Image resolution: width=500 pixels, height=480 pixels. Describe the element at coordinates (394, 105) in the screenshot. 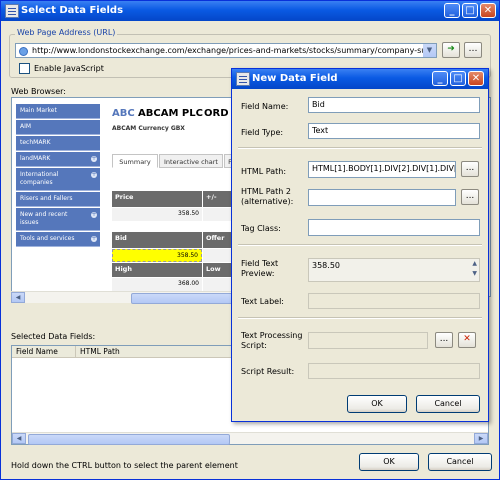

I see `field-name-input: Bid` at that location.